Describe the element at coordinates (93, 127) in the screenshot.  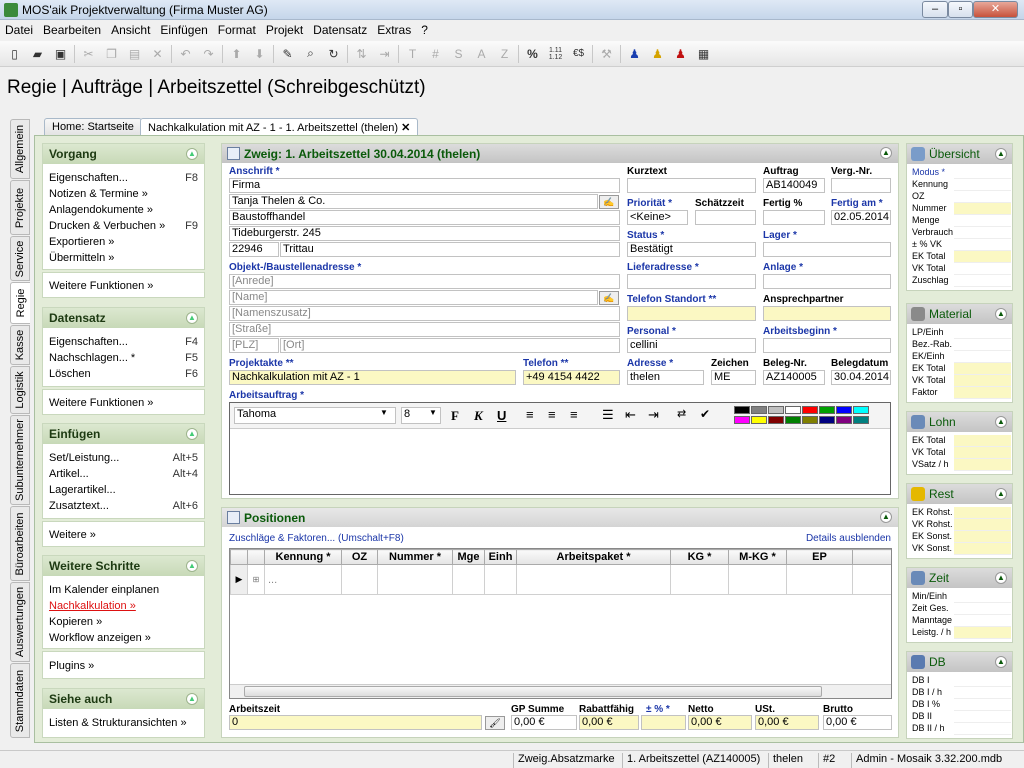
I see `tab-home: Home: Startseite` at that location.